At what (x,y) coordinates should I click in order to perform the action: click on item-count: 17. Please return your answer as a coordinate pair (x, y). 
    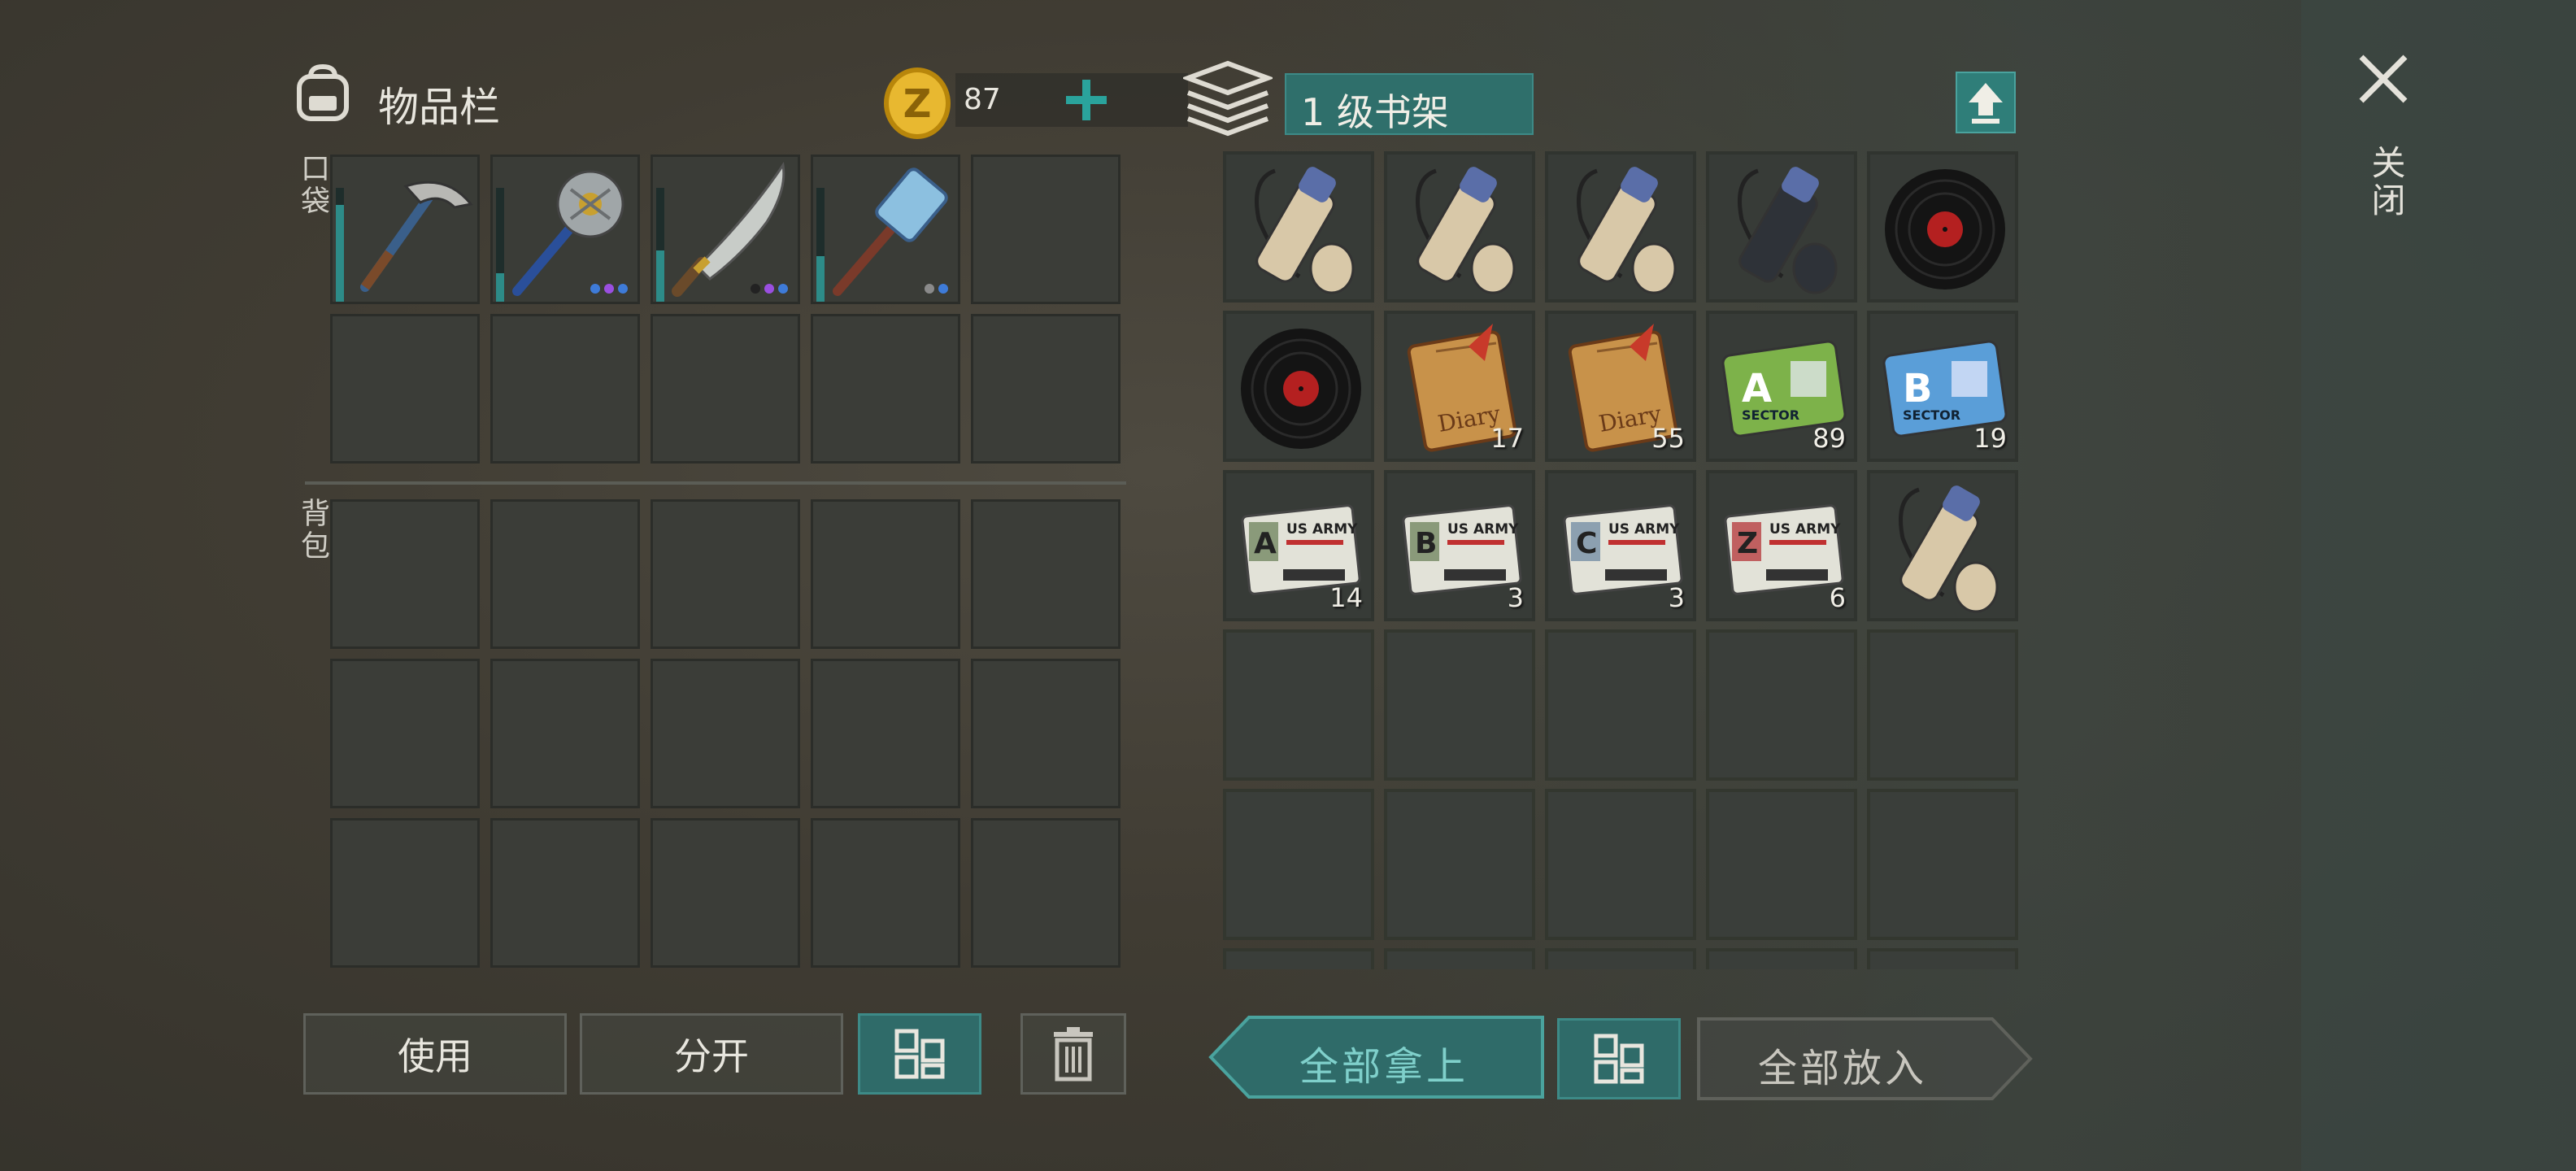
    Looking at the image, I should click on (1507, 439).